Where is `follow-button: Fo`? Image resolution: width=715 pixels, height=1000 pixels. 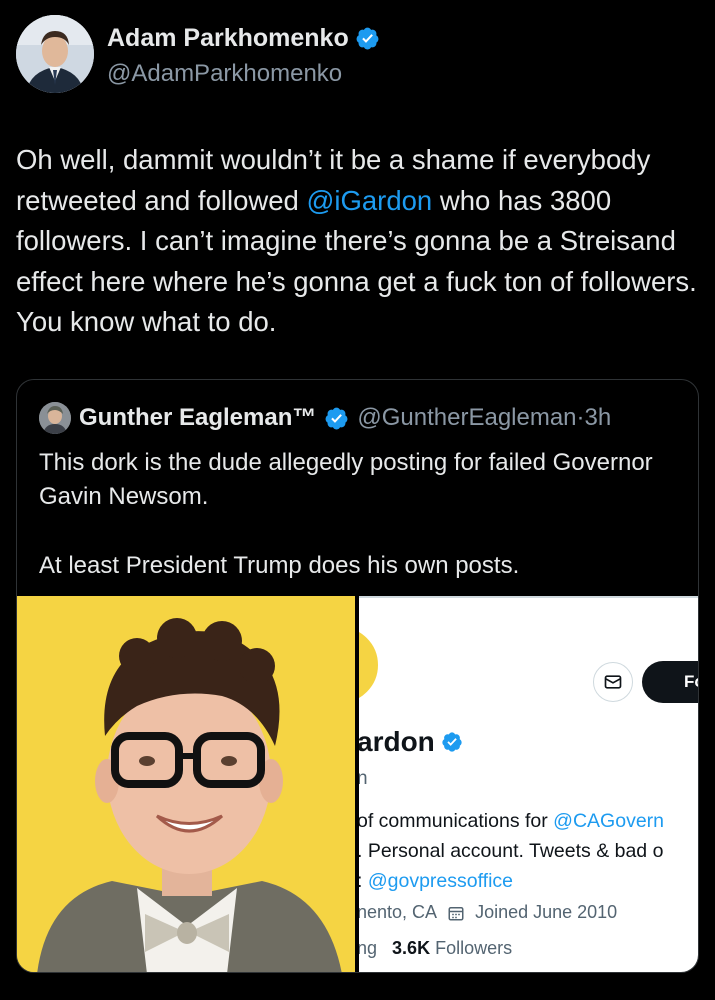
follow-button: Fo is located at coordinates (670, 682).